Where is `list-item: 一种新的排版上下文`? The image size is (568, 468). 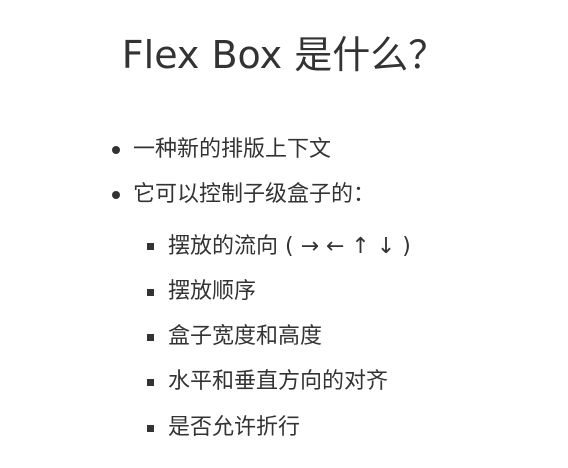
list-item: 一种新的排版上下文 is located at coordinates (232, 149).